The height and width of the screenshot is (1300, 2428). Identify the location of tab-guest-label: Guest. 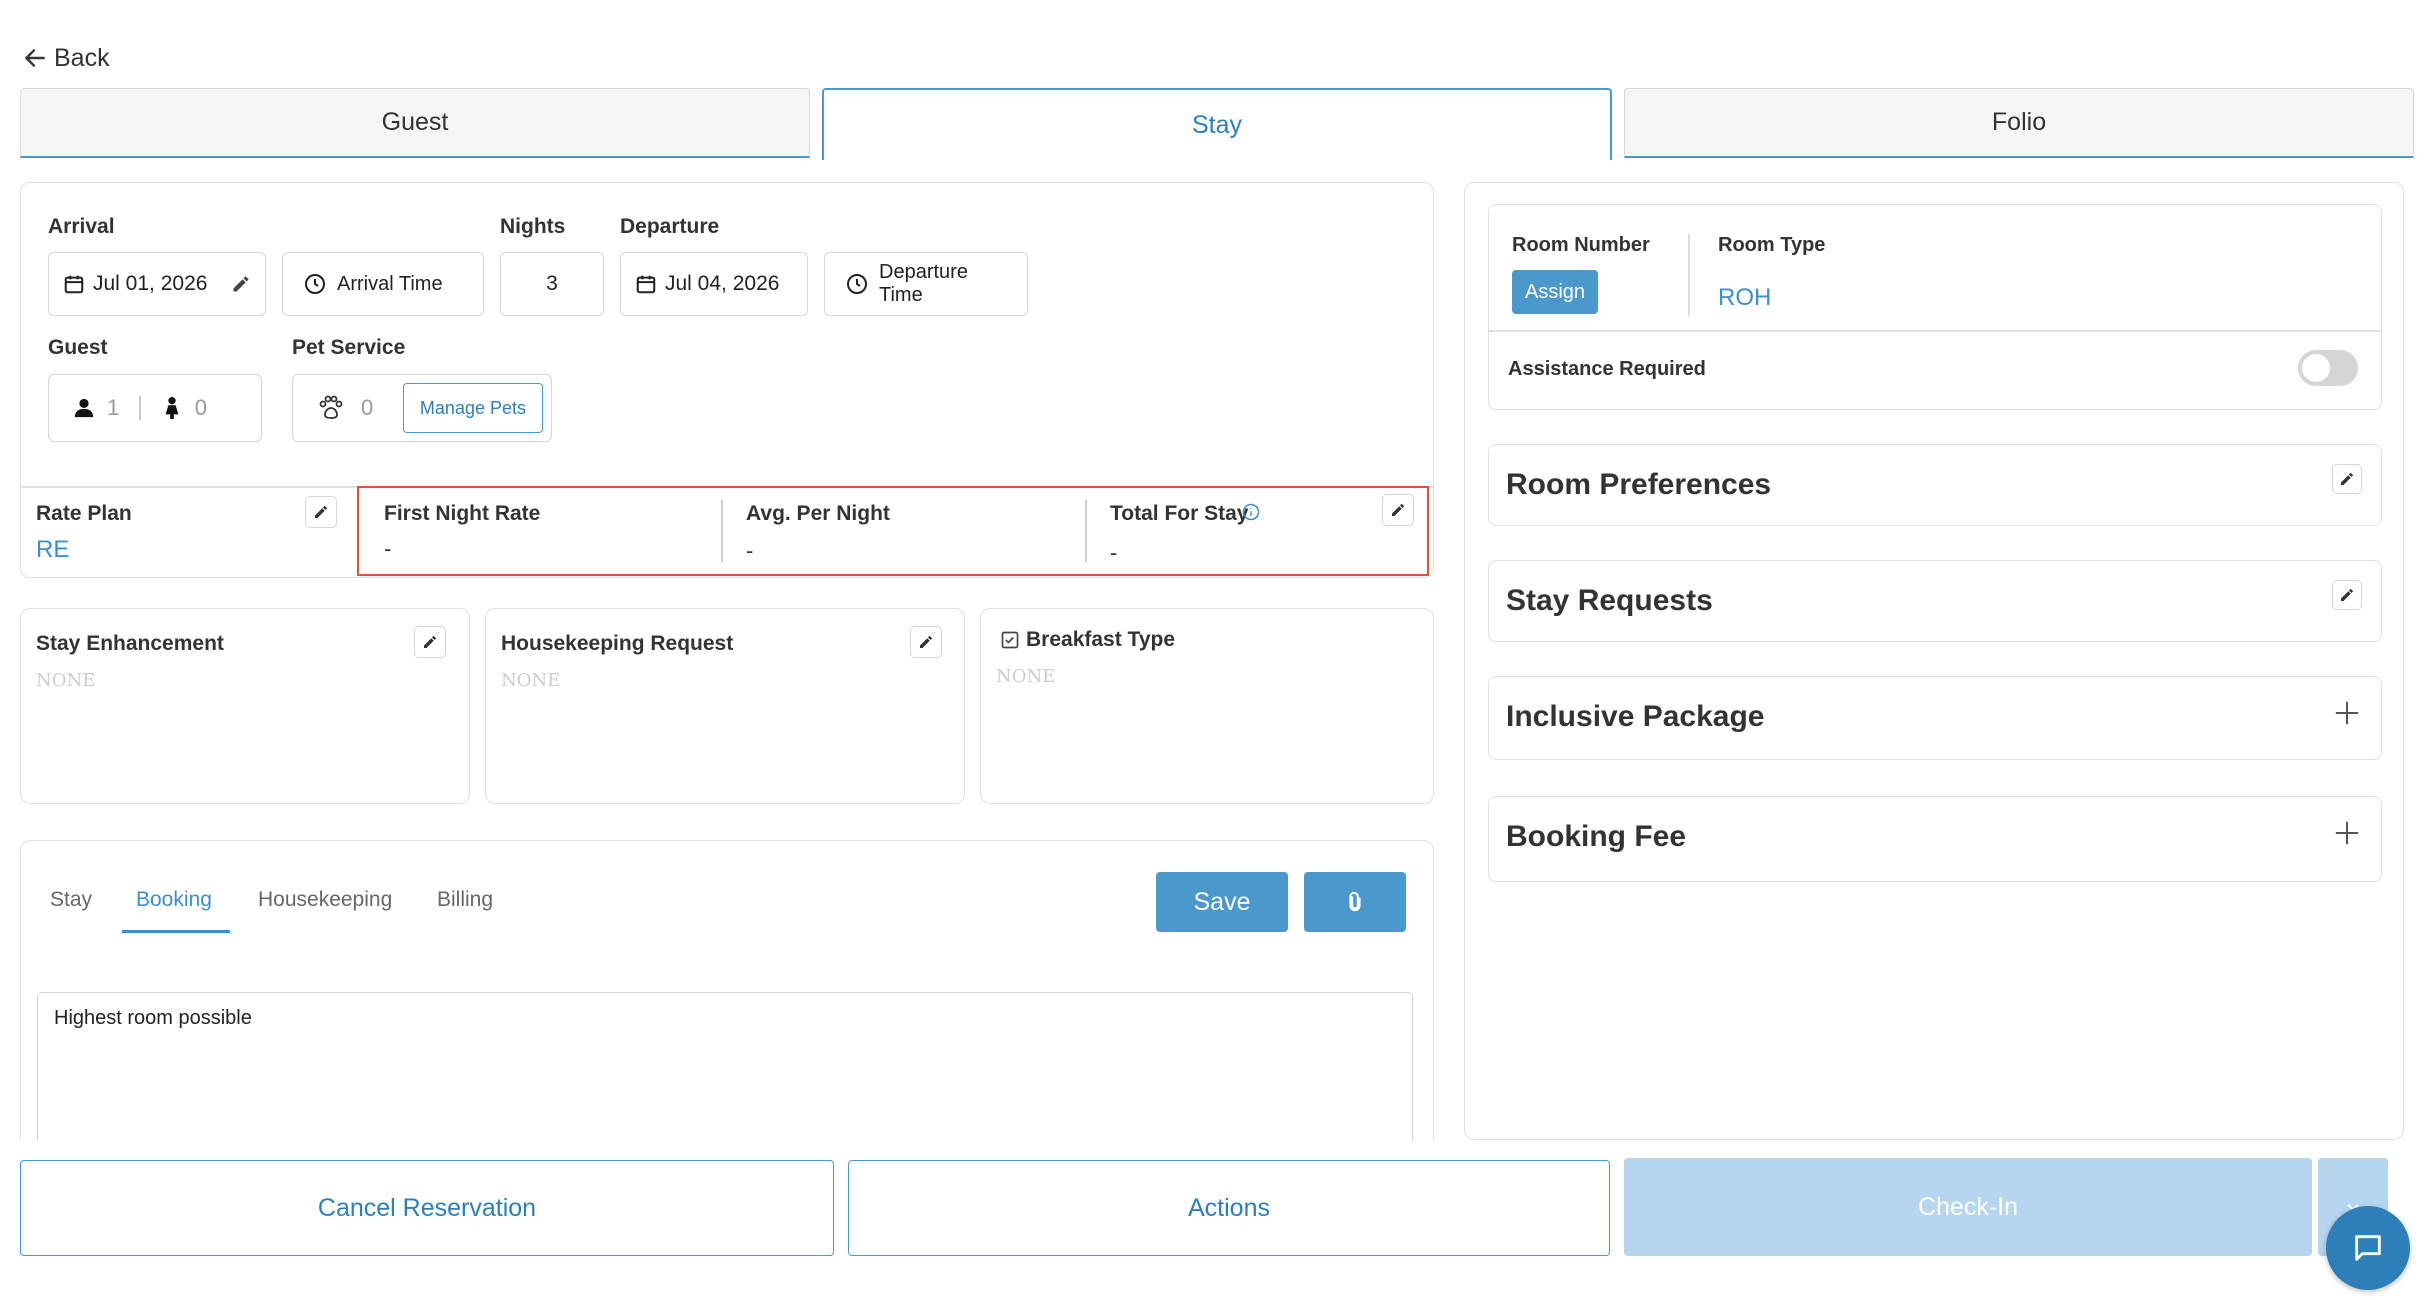
(415, 122).